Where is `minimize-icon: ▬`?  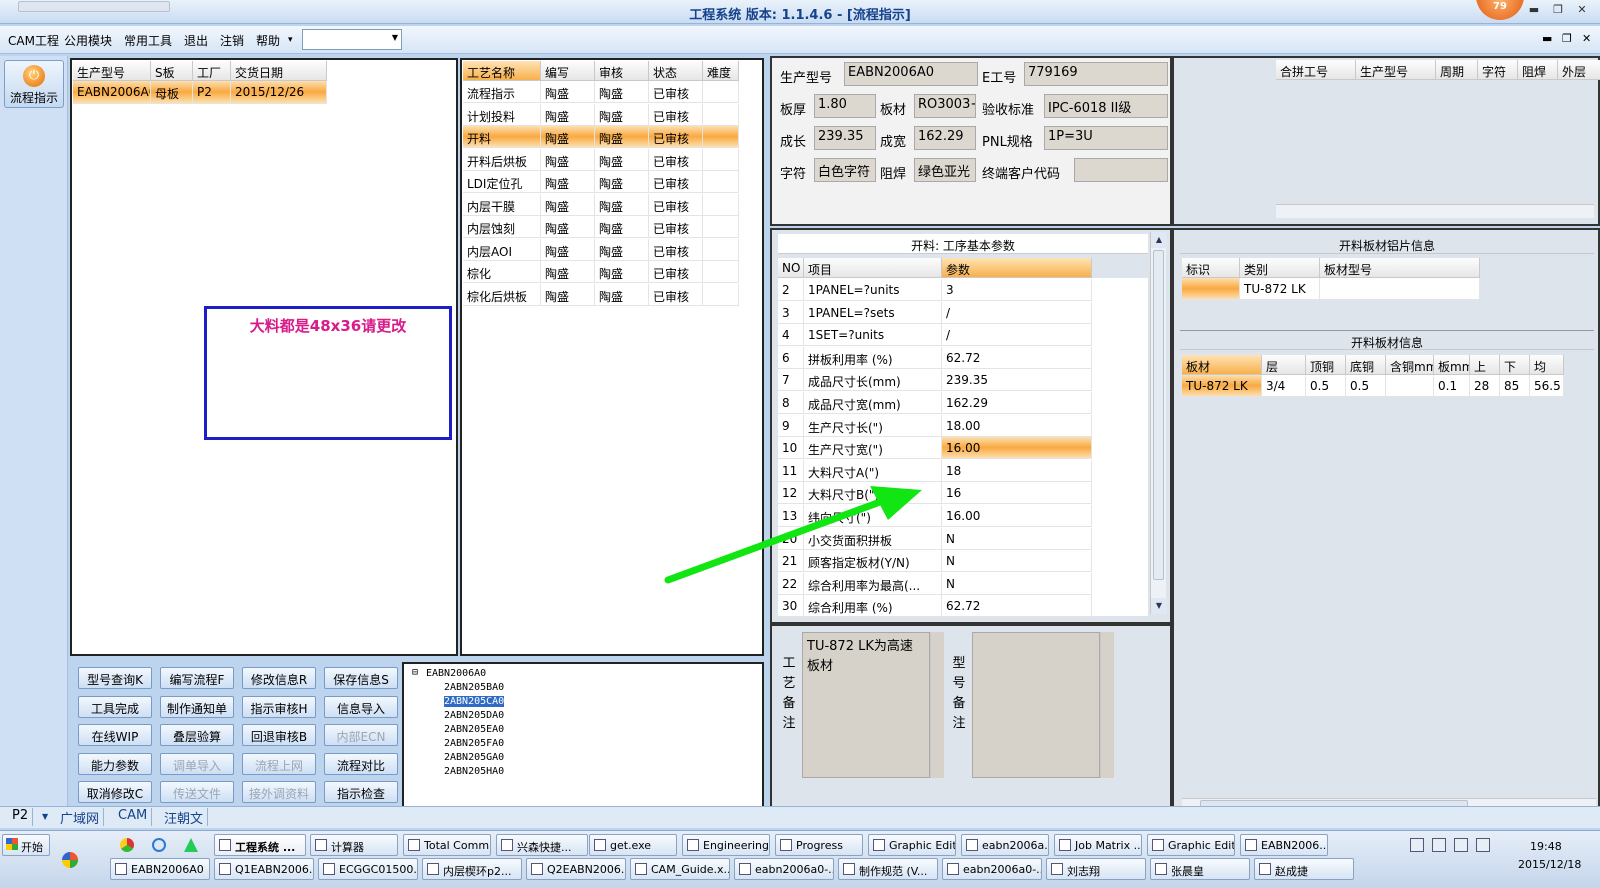
minimize-icon: ▬ is located at coordinates (1534, 11).